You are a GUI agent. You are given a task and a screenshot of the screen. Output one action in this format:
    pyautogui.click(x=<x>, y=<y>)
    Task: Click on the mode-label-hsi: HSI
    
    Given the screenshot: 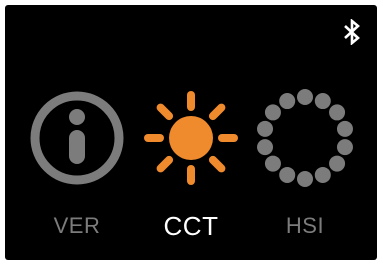 What is the action you would take?
    pyautogui.click(x=305, y=225)
    